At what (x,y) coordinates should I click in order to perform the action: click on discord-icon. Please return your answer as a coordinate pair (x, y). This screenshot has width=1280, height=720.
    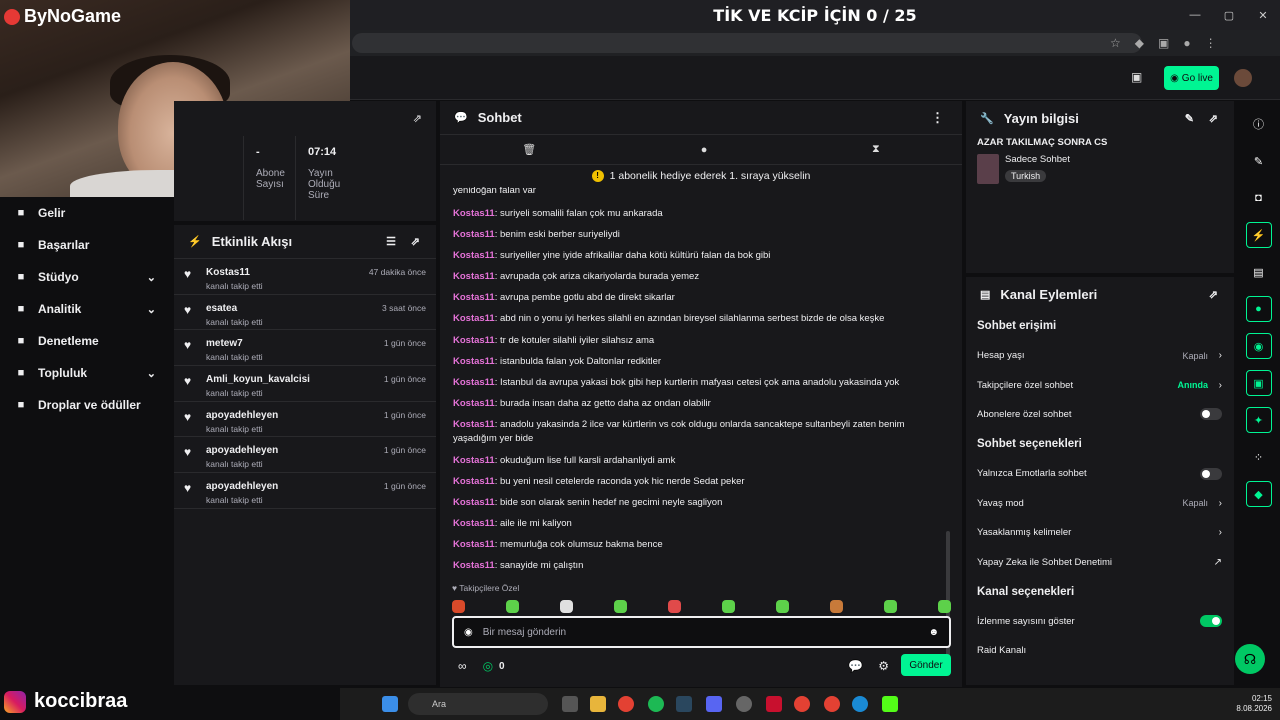
    Looking at the image, I should click on (714, 704).